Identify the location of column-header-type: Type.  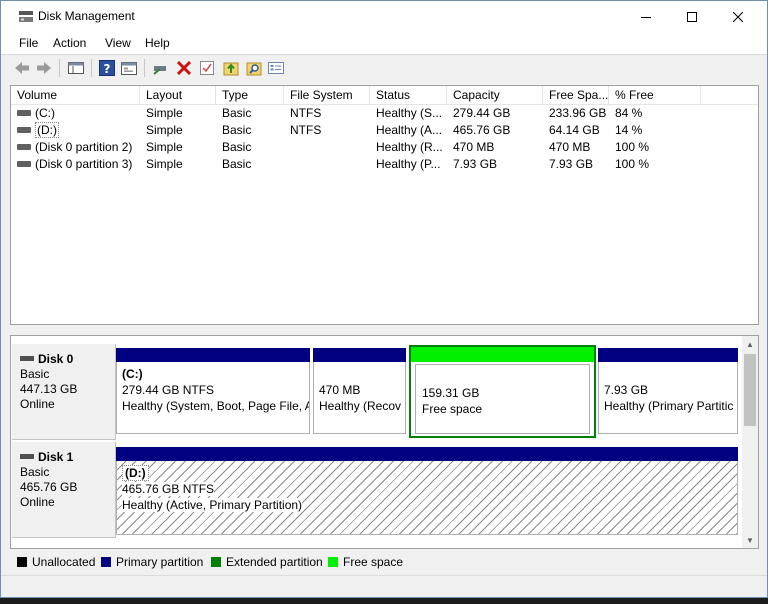
(250, 95).